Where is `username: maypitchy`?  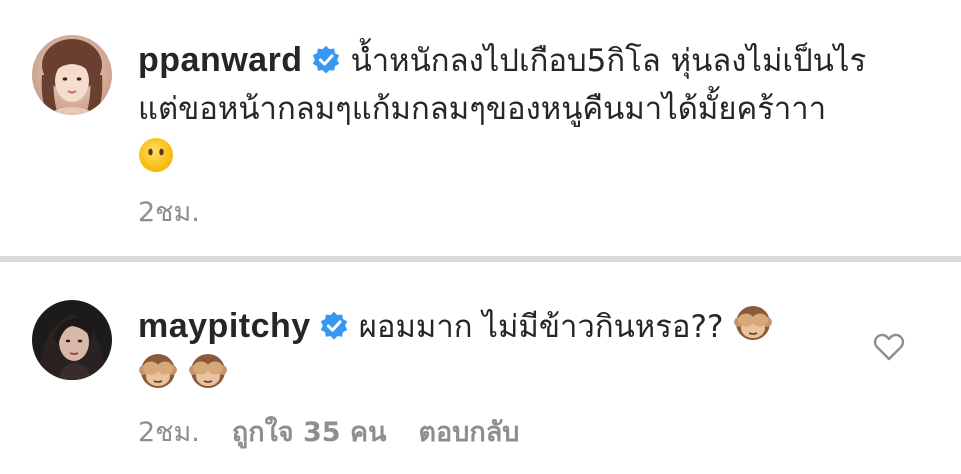
username: maypitchy is located at coordinates (224, 326).